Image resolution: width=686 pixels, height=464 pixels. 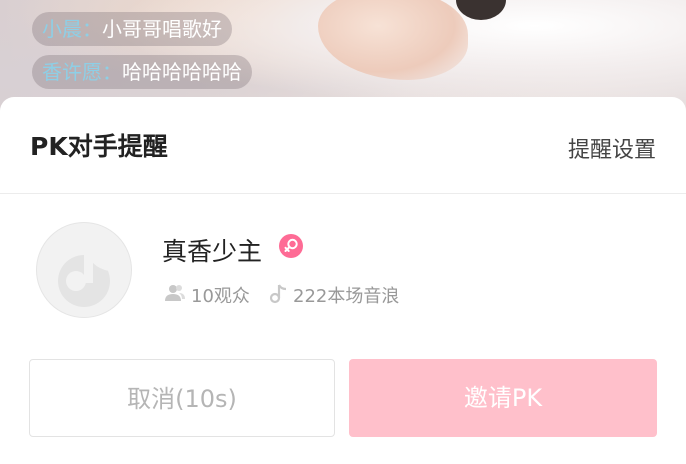 What do you see at coordinates (393, 40) in the screenshot?
I see `photo-hand` at bounding box center [393, 40].